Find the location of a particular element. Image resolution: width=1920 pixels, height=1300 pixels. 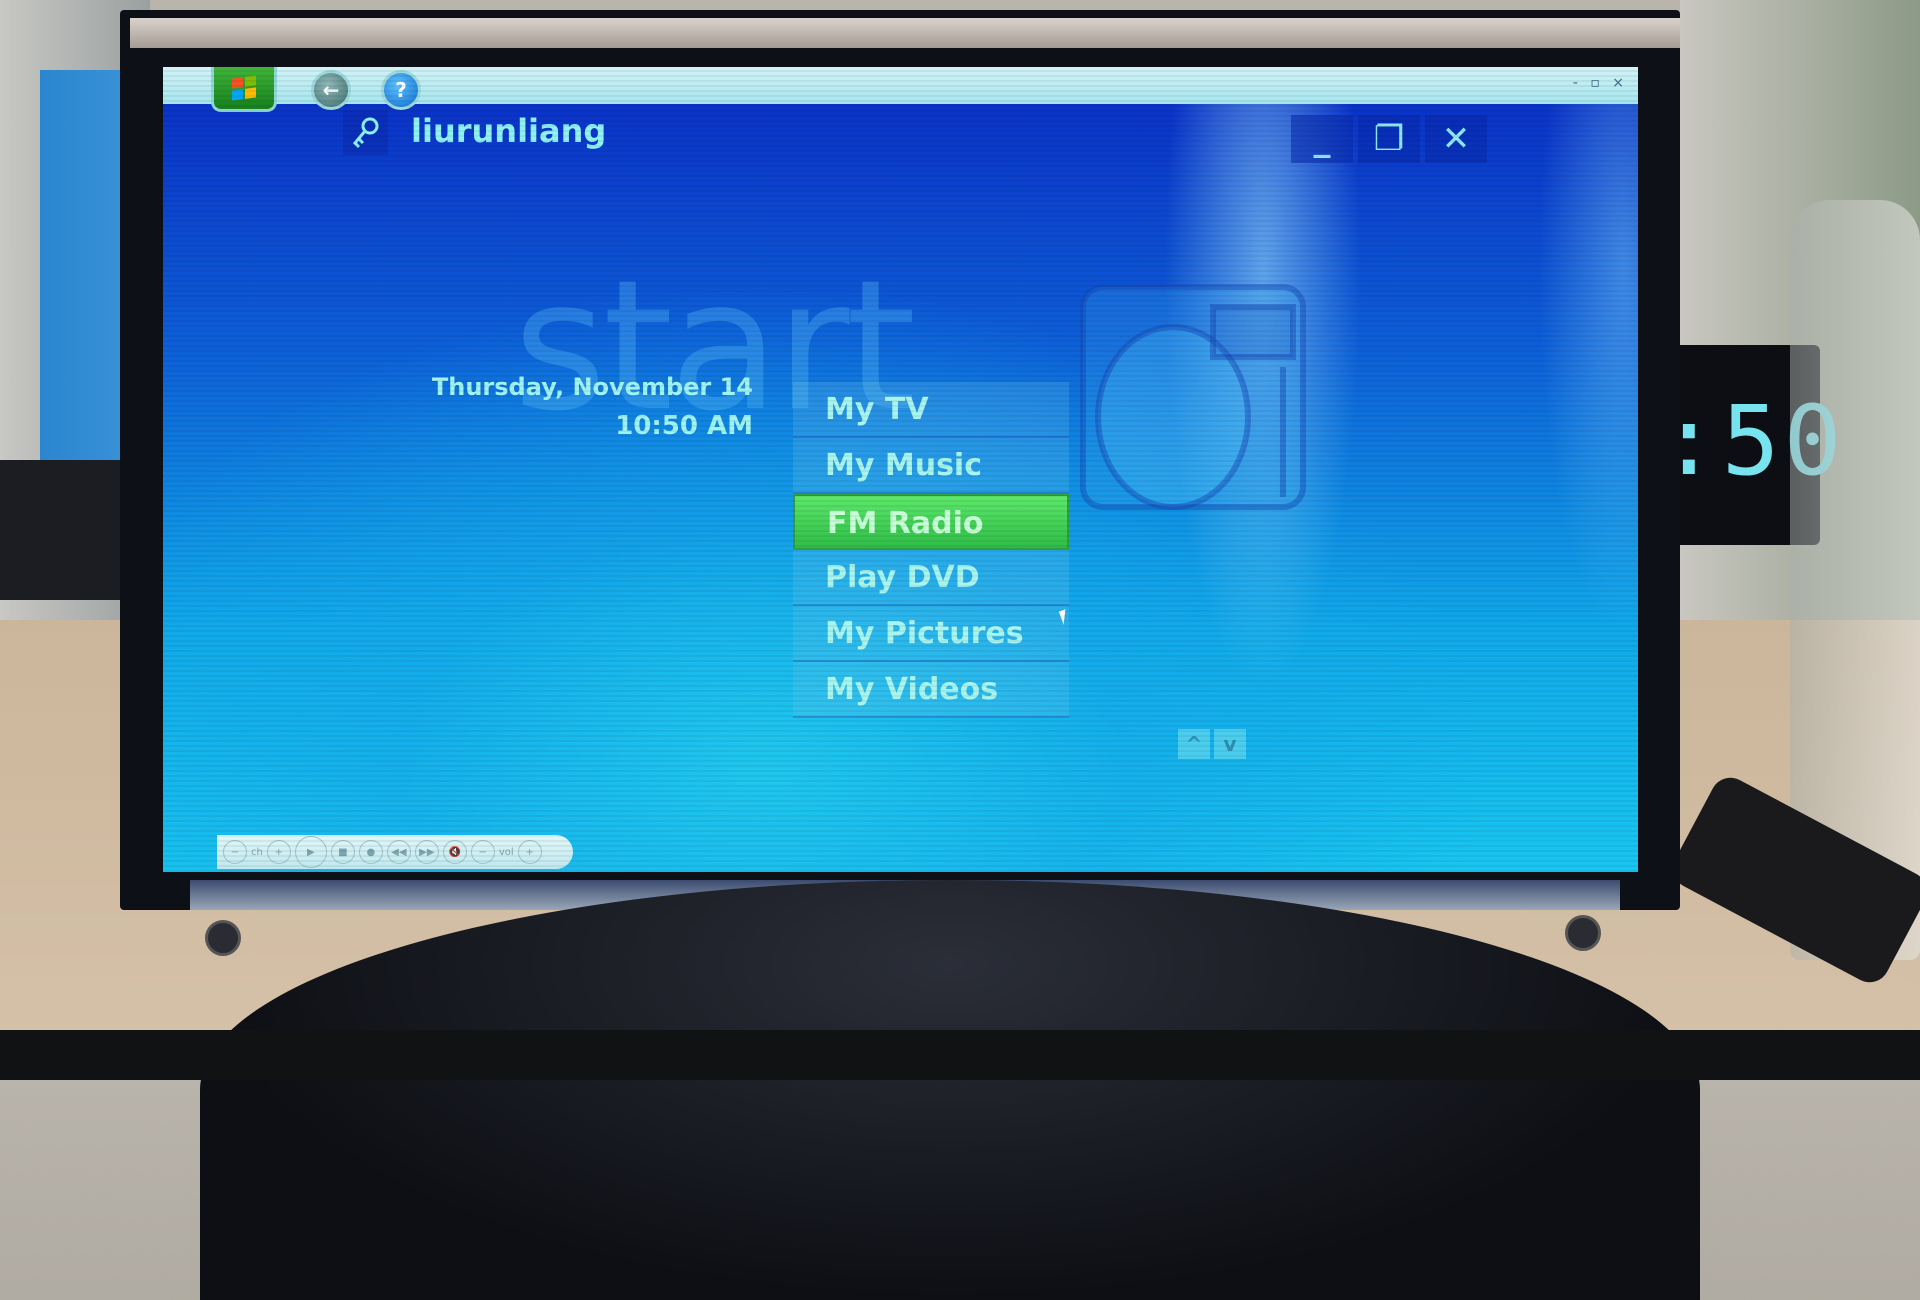

username-label: liurunliang is located at coordinates (509, 131).